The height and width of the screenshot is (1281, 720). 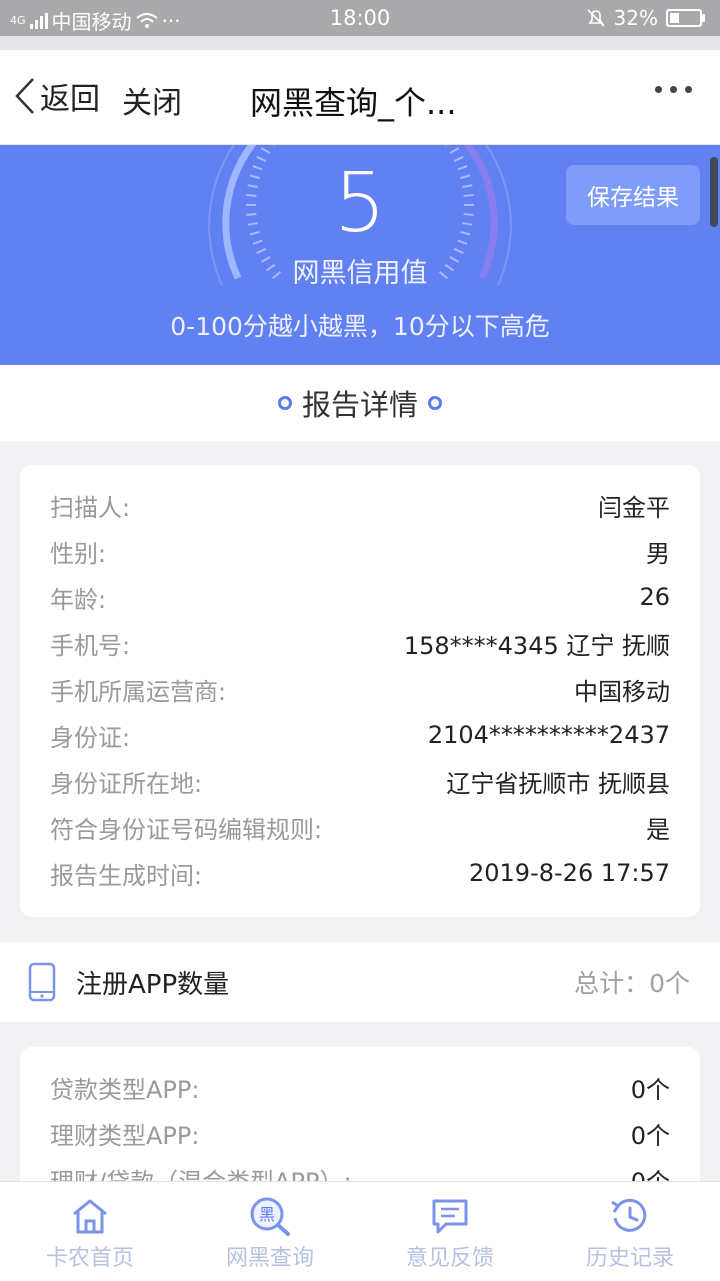 What do you see at coordinates (152, 100) in the screenshot?
I see `close-button: 关闭` at bounding box center [152, 100].